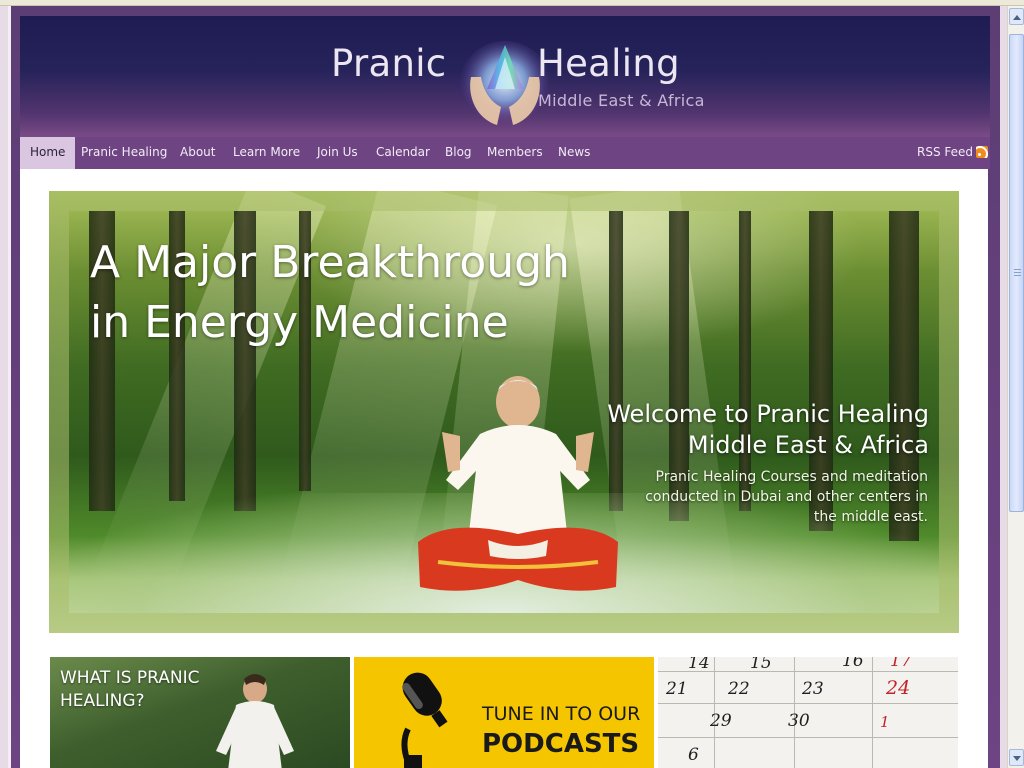  I want to click on rss-feed-link: RSS Feed, so click(952, 153).